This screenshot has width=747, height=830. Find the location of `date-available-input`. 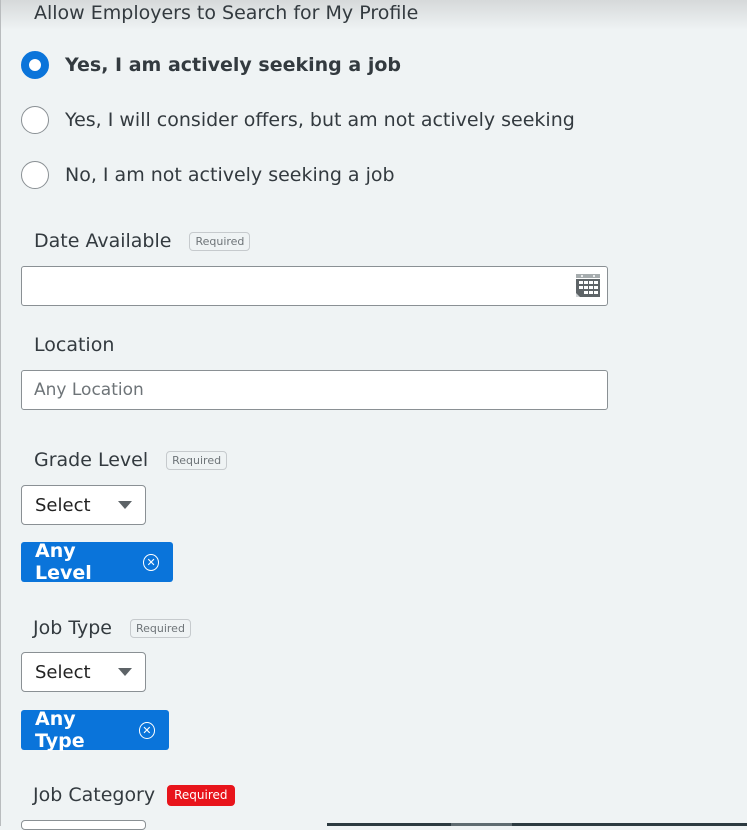

date-available-input is located at coordinates (314, 286).